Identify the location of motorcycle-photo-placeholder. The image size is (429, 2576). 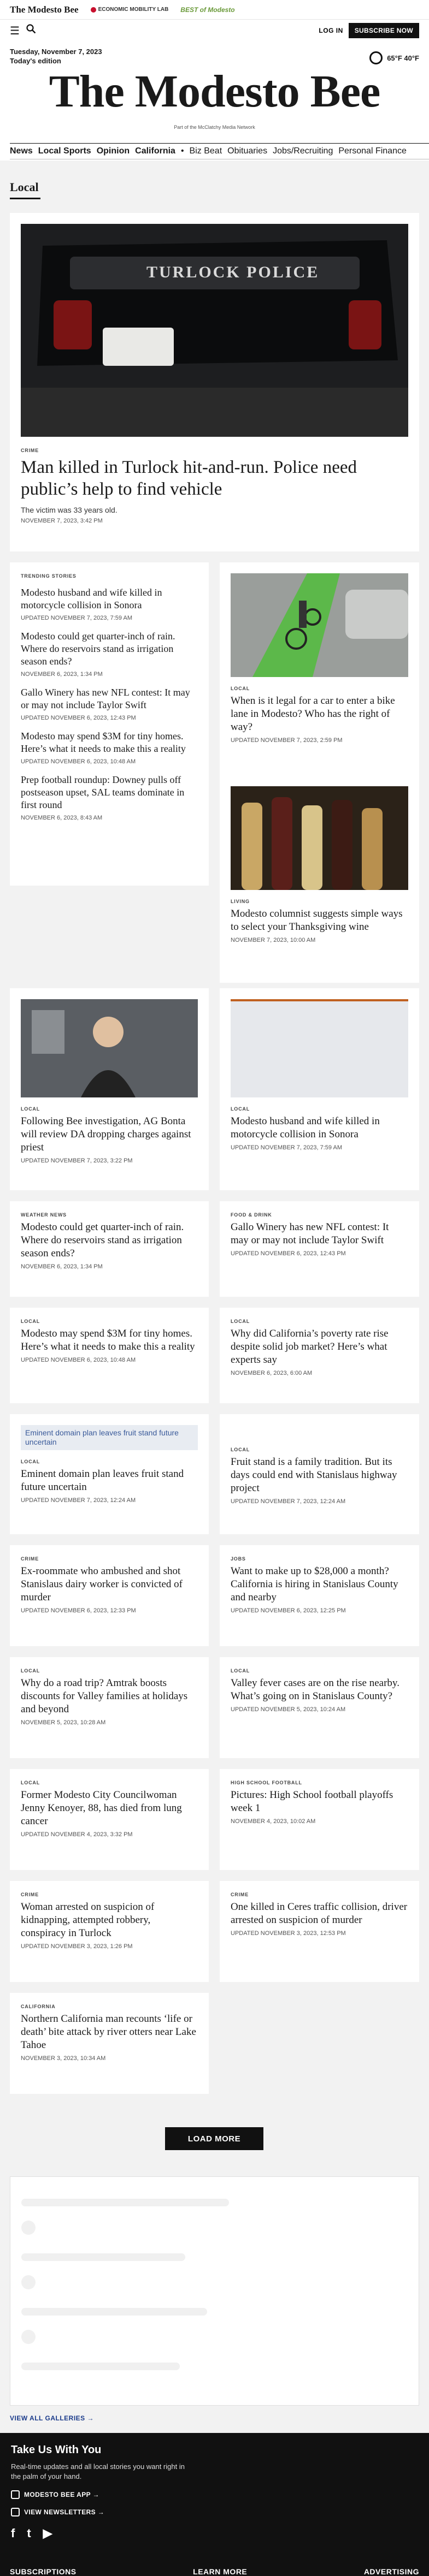
(320, 1048).